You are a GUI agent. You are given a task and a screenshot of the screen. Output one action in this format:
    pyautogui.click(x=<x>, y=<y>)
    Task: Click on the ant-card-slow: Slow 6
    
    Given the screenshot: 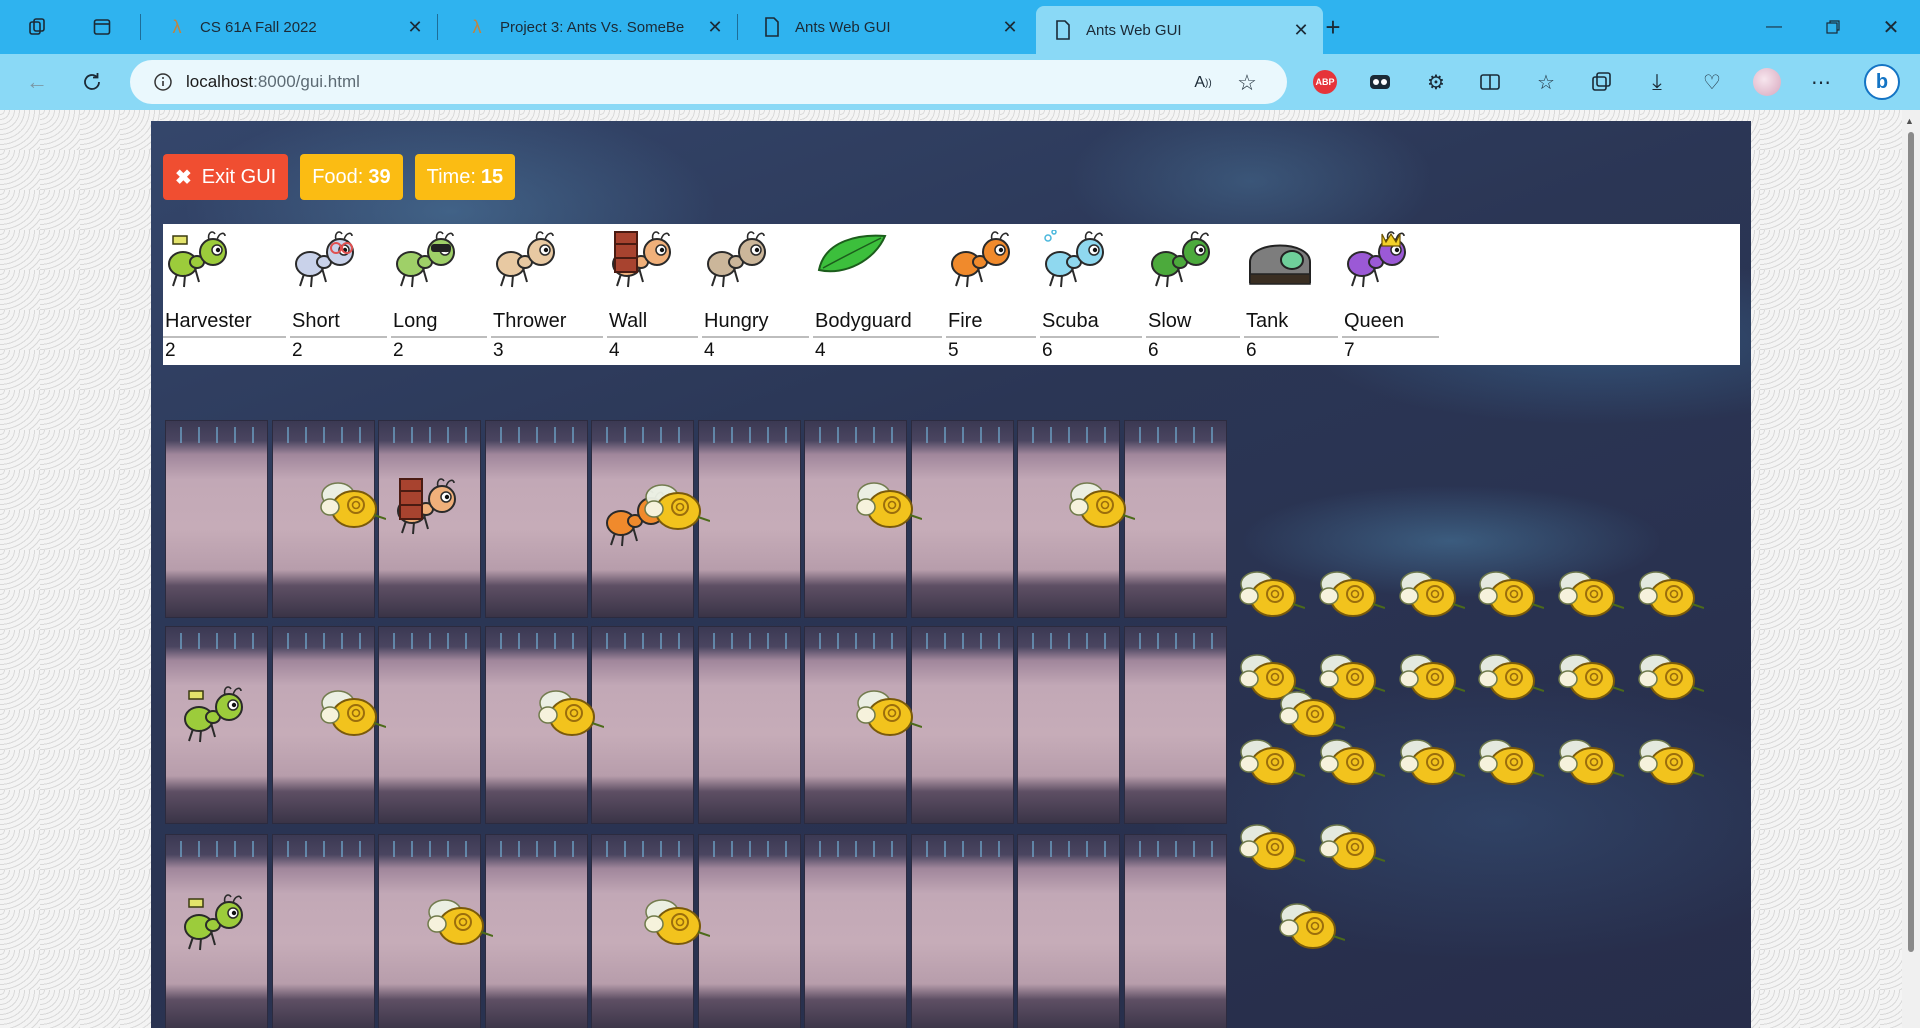 What is the action you would take?
    pyautogui.click(x=1195, y=294)
    